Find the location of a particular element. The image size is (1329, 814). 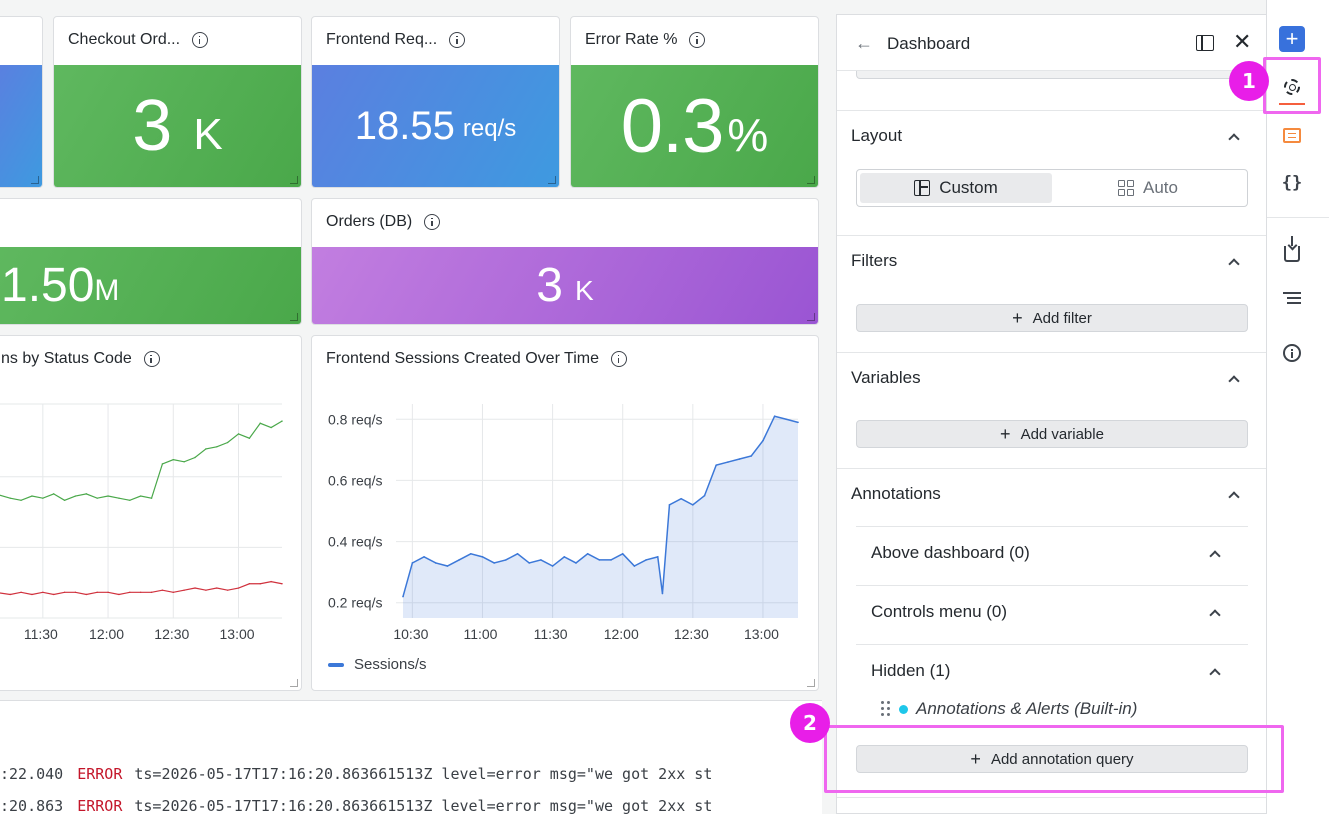

add-filter-button: + Add filter is located at coordinates (1052, 318).